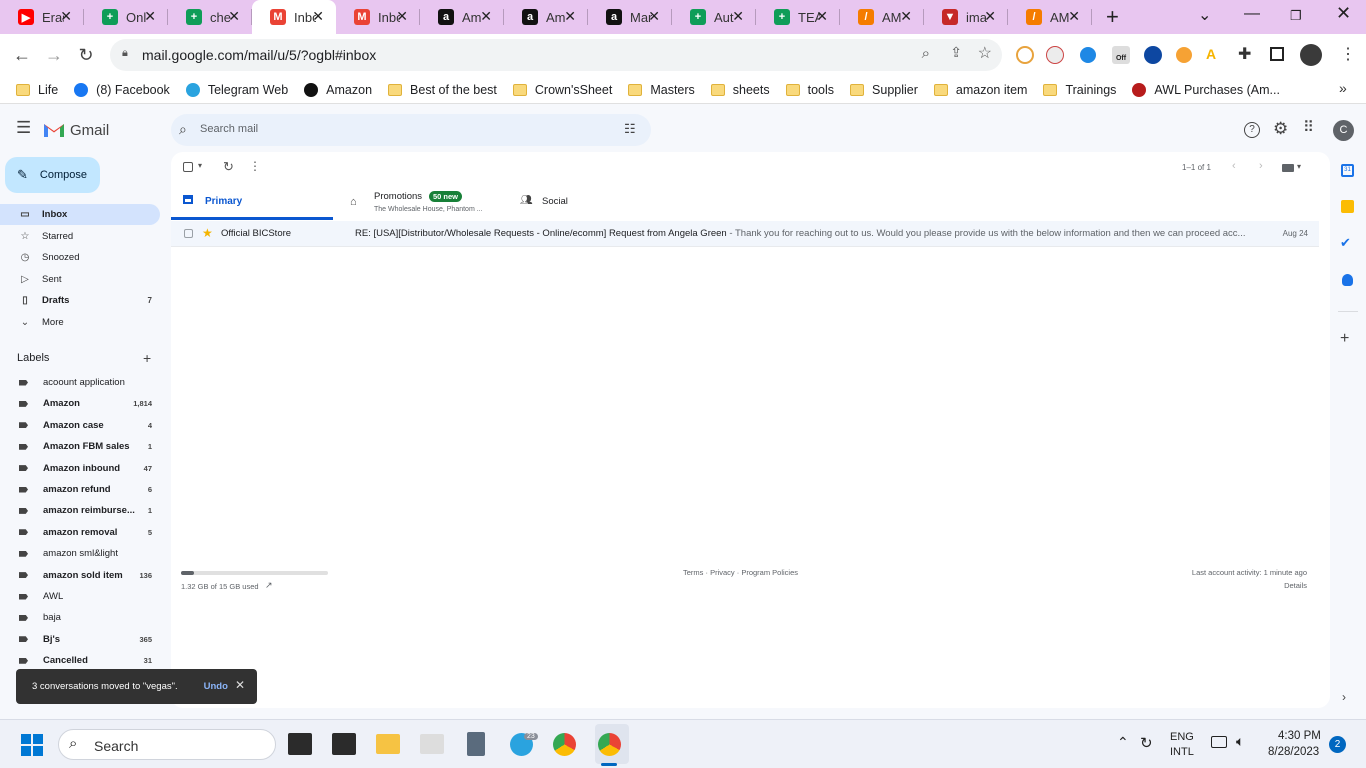 The height and width of the screenshot is (768, 1366). Describe the element at coordinates (188, 167) in the screenshot. I see `select-all-checkbox` at that location.